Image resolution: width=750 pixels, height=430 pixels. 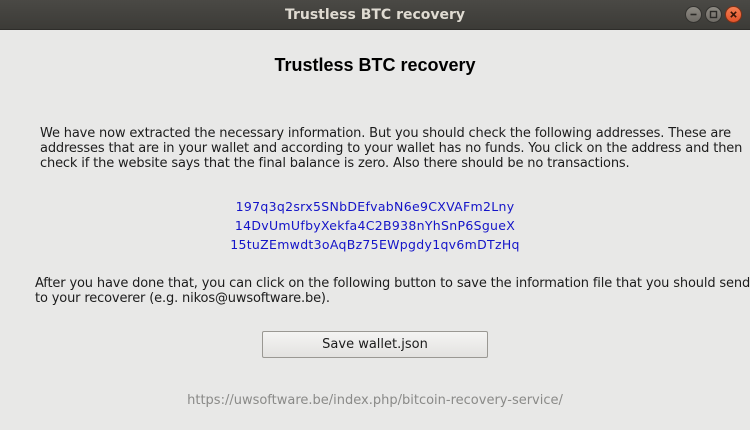 I want to click on close-icon, so click(x=733, y=14).